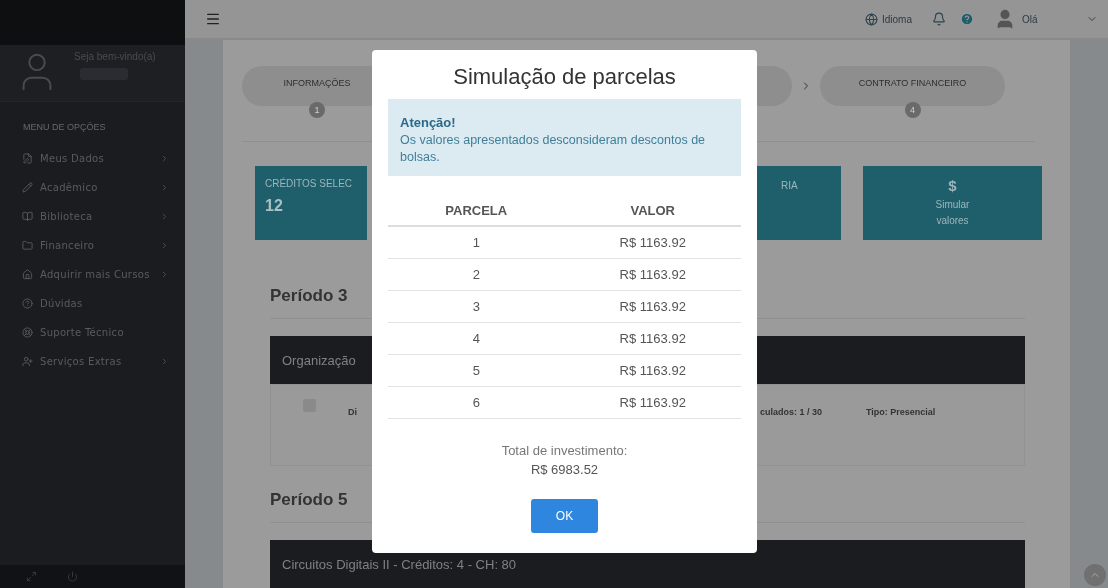  I want to click on menu-title: MENU DE OPÇÕES, so click(64, 127).